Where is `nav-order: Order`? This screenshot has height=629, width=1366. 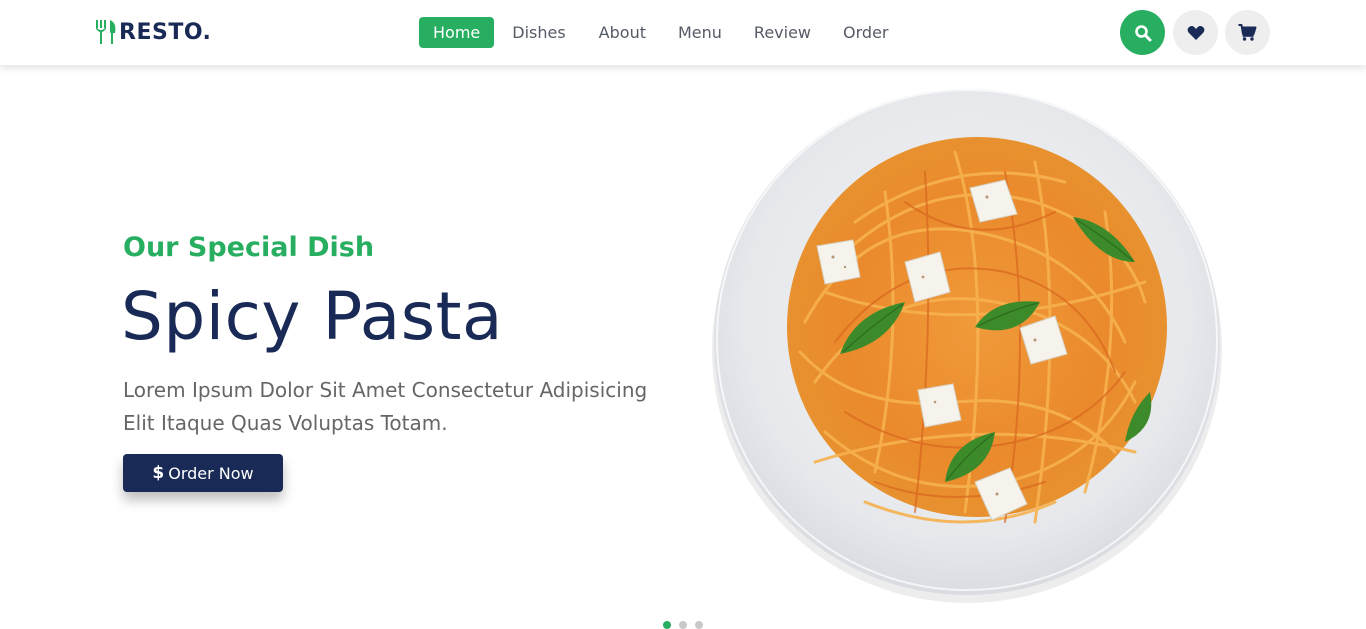 nav-order: Order is located at coordinates (865, 32).